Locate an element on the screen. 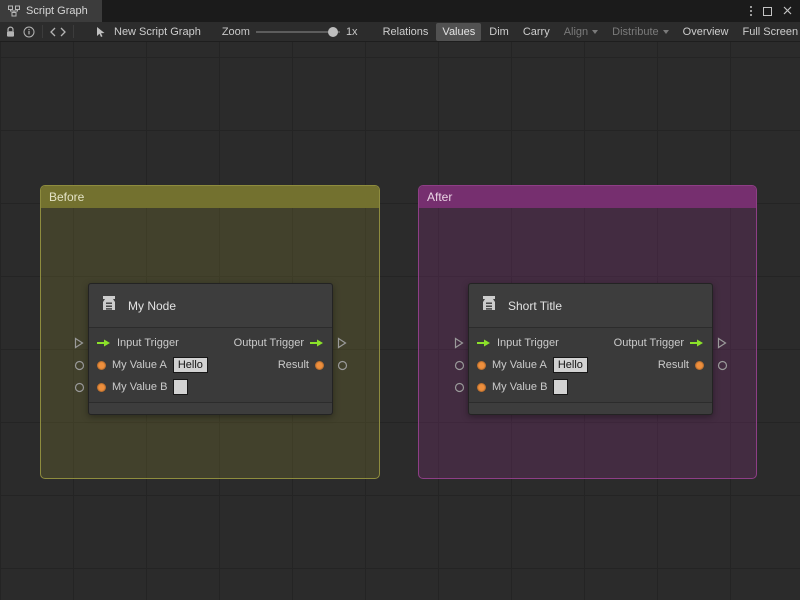  window-controls is located at coordinates (775, 11).